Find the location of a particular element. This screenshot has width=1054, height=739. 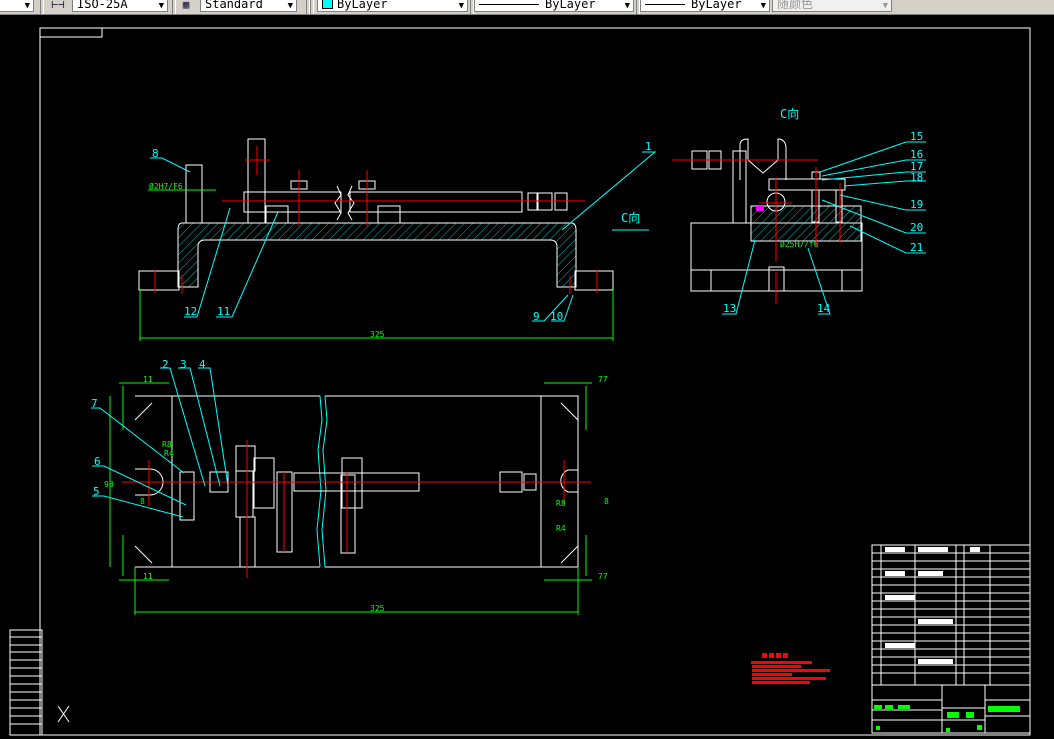

radius-r4-left: R4 is located at coordinates (169, 453).